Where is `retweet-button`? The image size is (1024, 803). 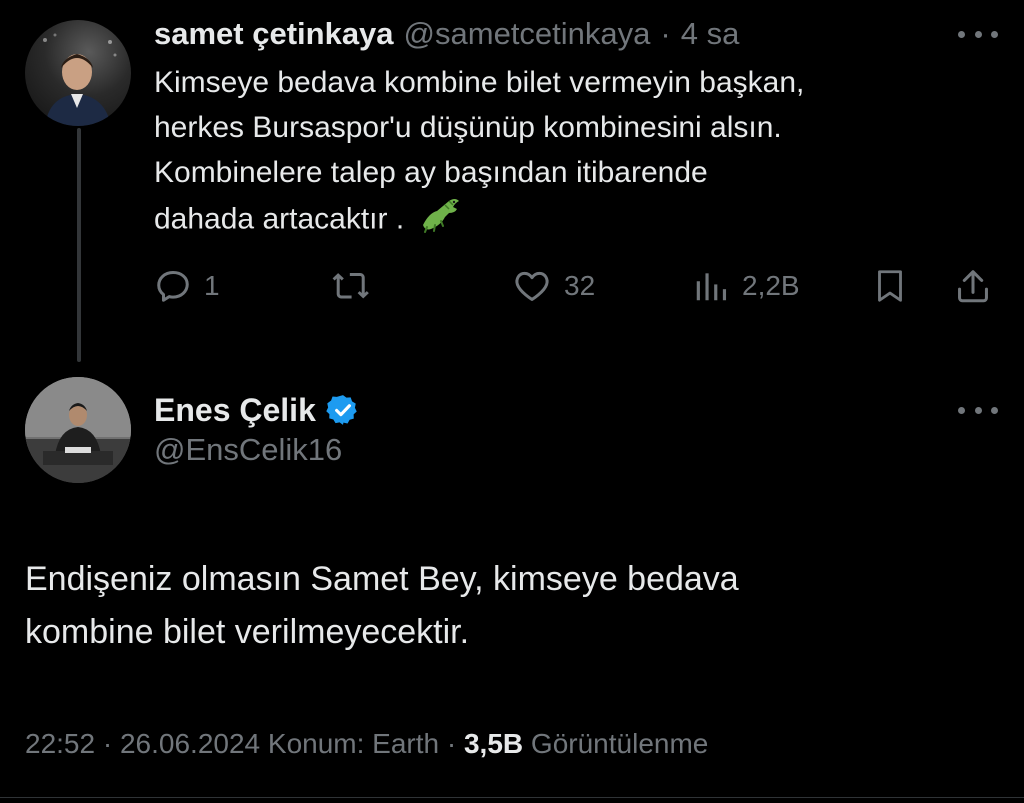 retweet-button is located at coordinates (356, 286).